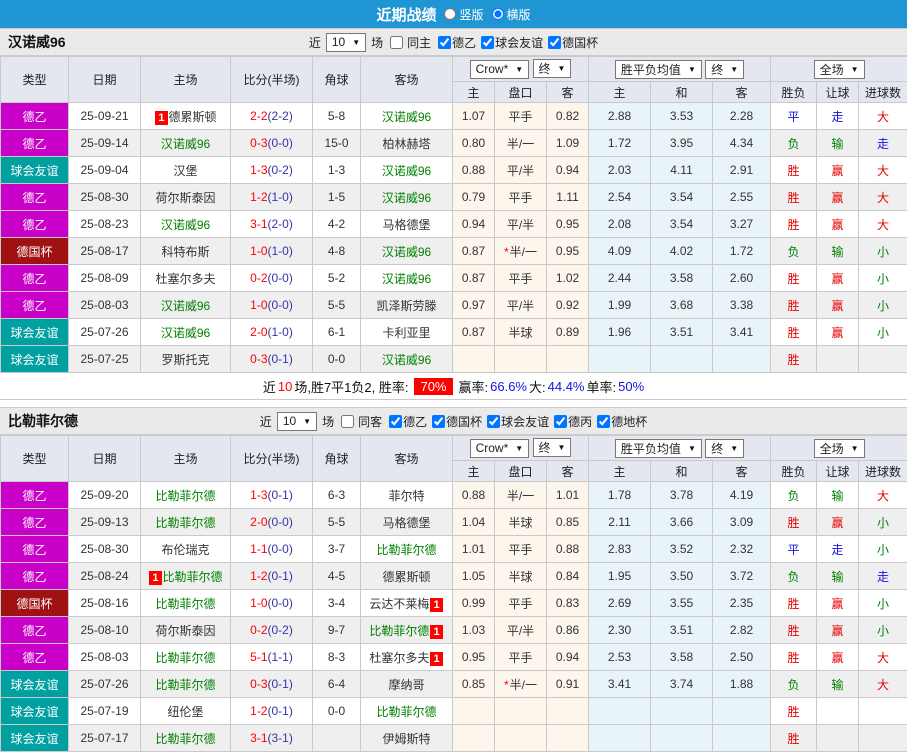 The width and height of the screenshot is (907, 752). I want to click on handicap-cell: *半/一, so click(520, 684).